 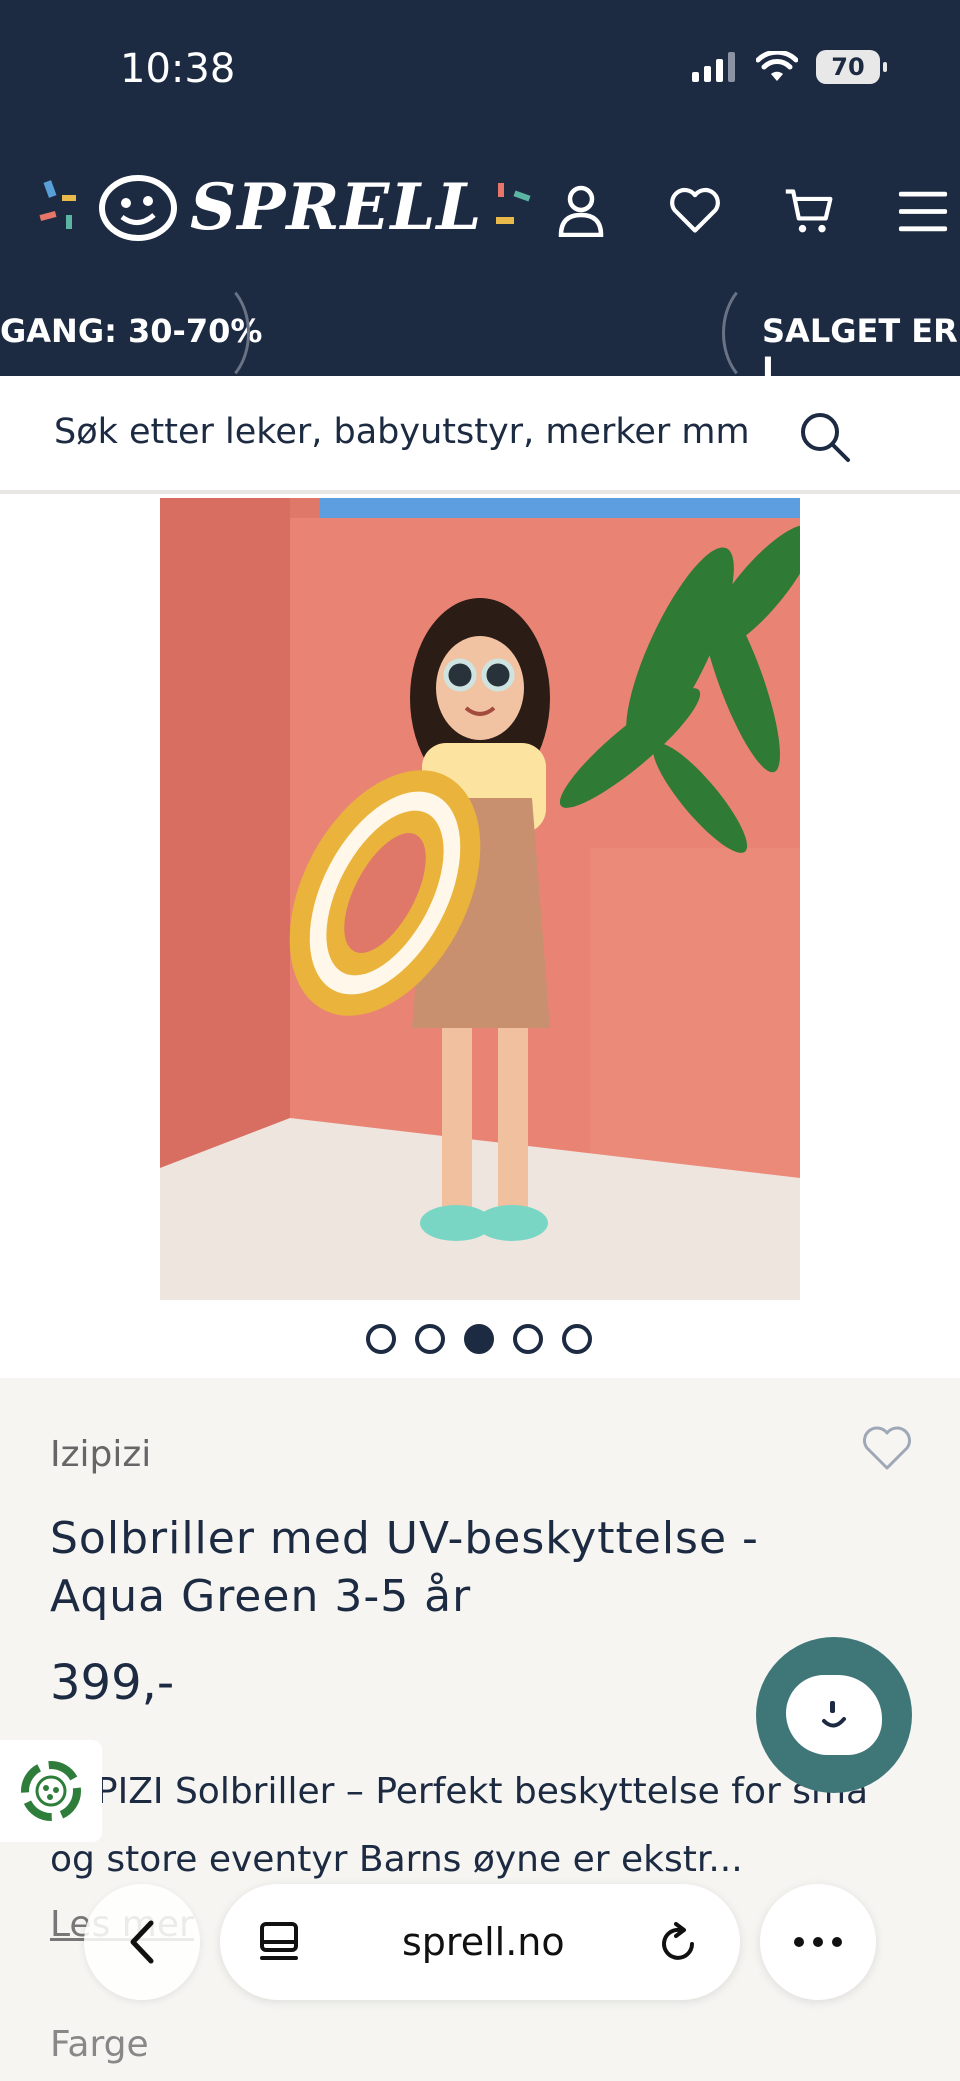 I want to click on reload-icon, so click(x=679, y=1943).